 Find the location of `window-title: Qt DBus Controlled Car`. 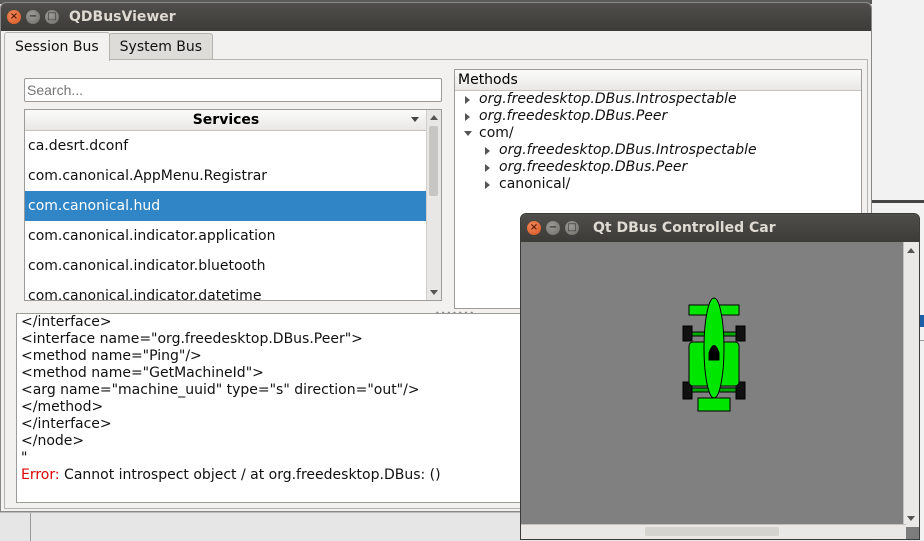

window-title: Qt DBus Controlled Car is located at coordinates (684, 228).